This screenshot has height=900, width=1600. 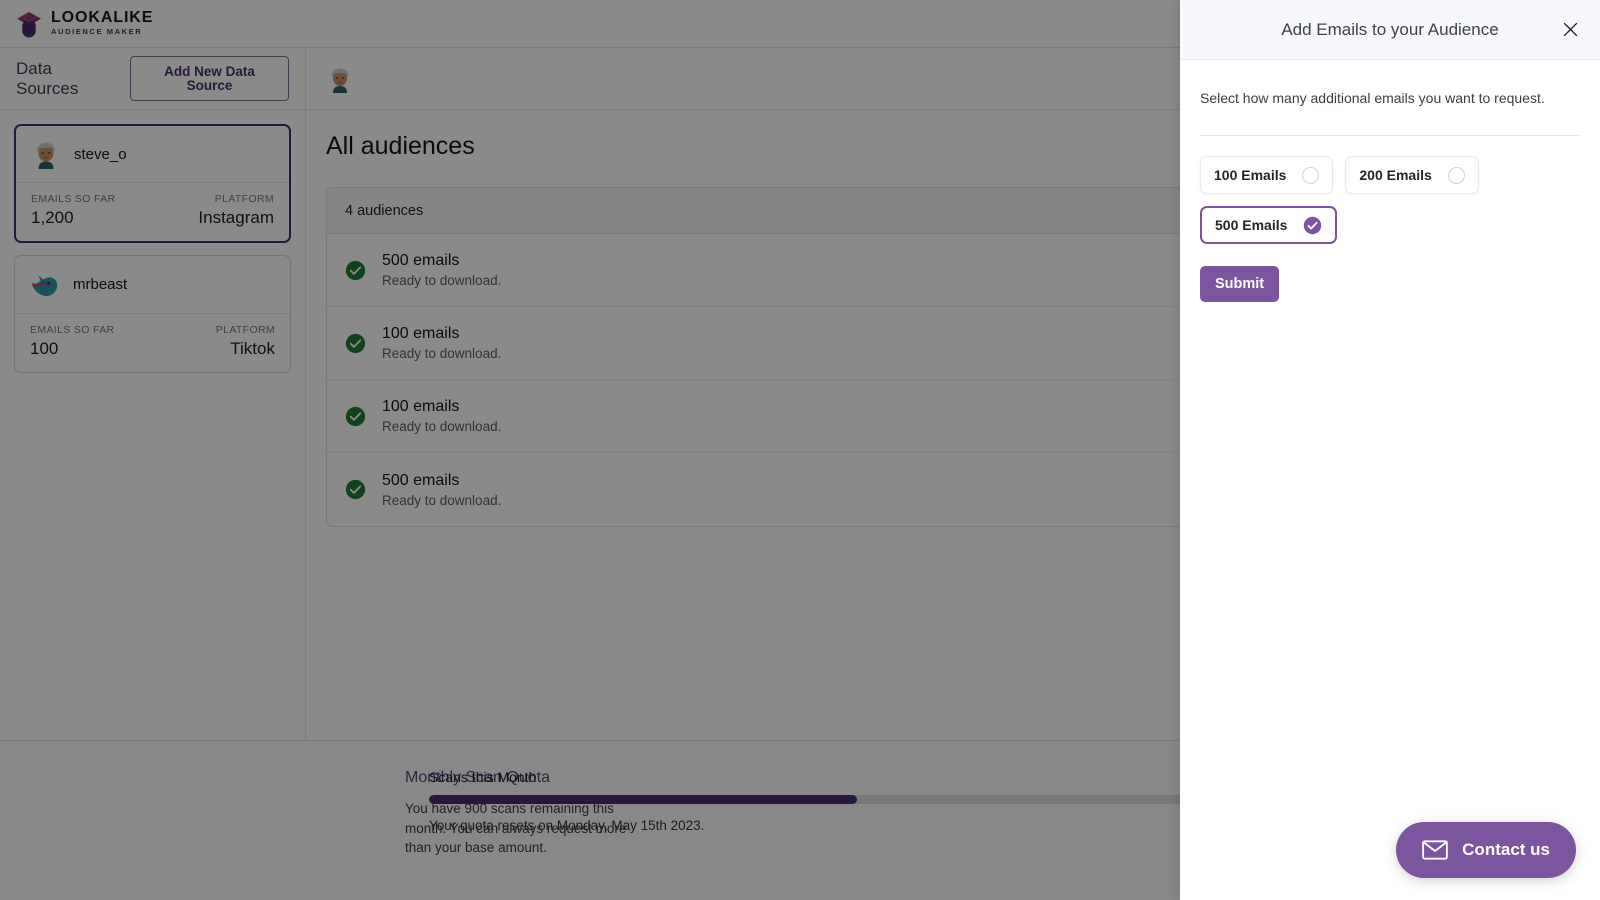 I want to click on modal-title: Add Emails to your Audience, so click(x=1390, y=29).